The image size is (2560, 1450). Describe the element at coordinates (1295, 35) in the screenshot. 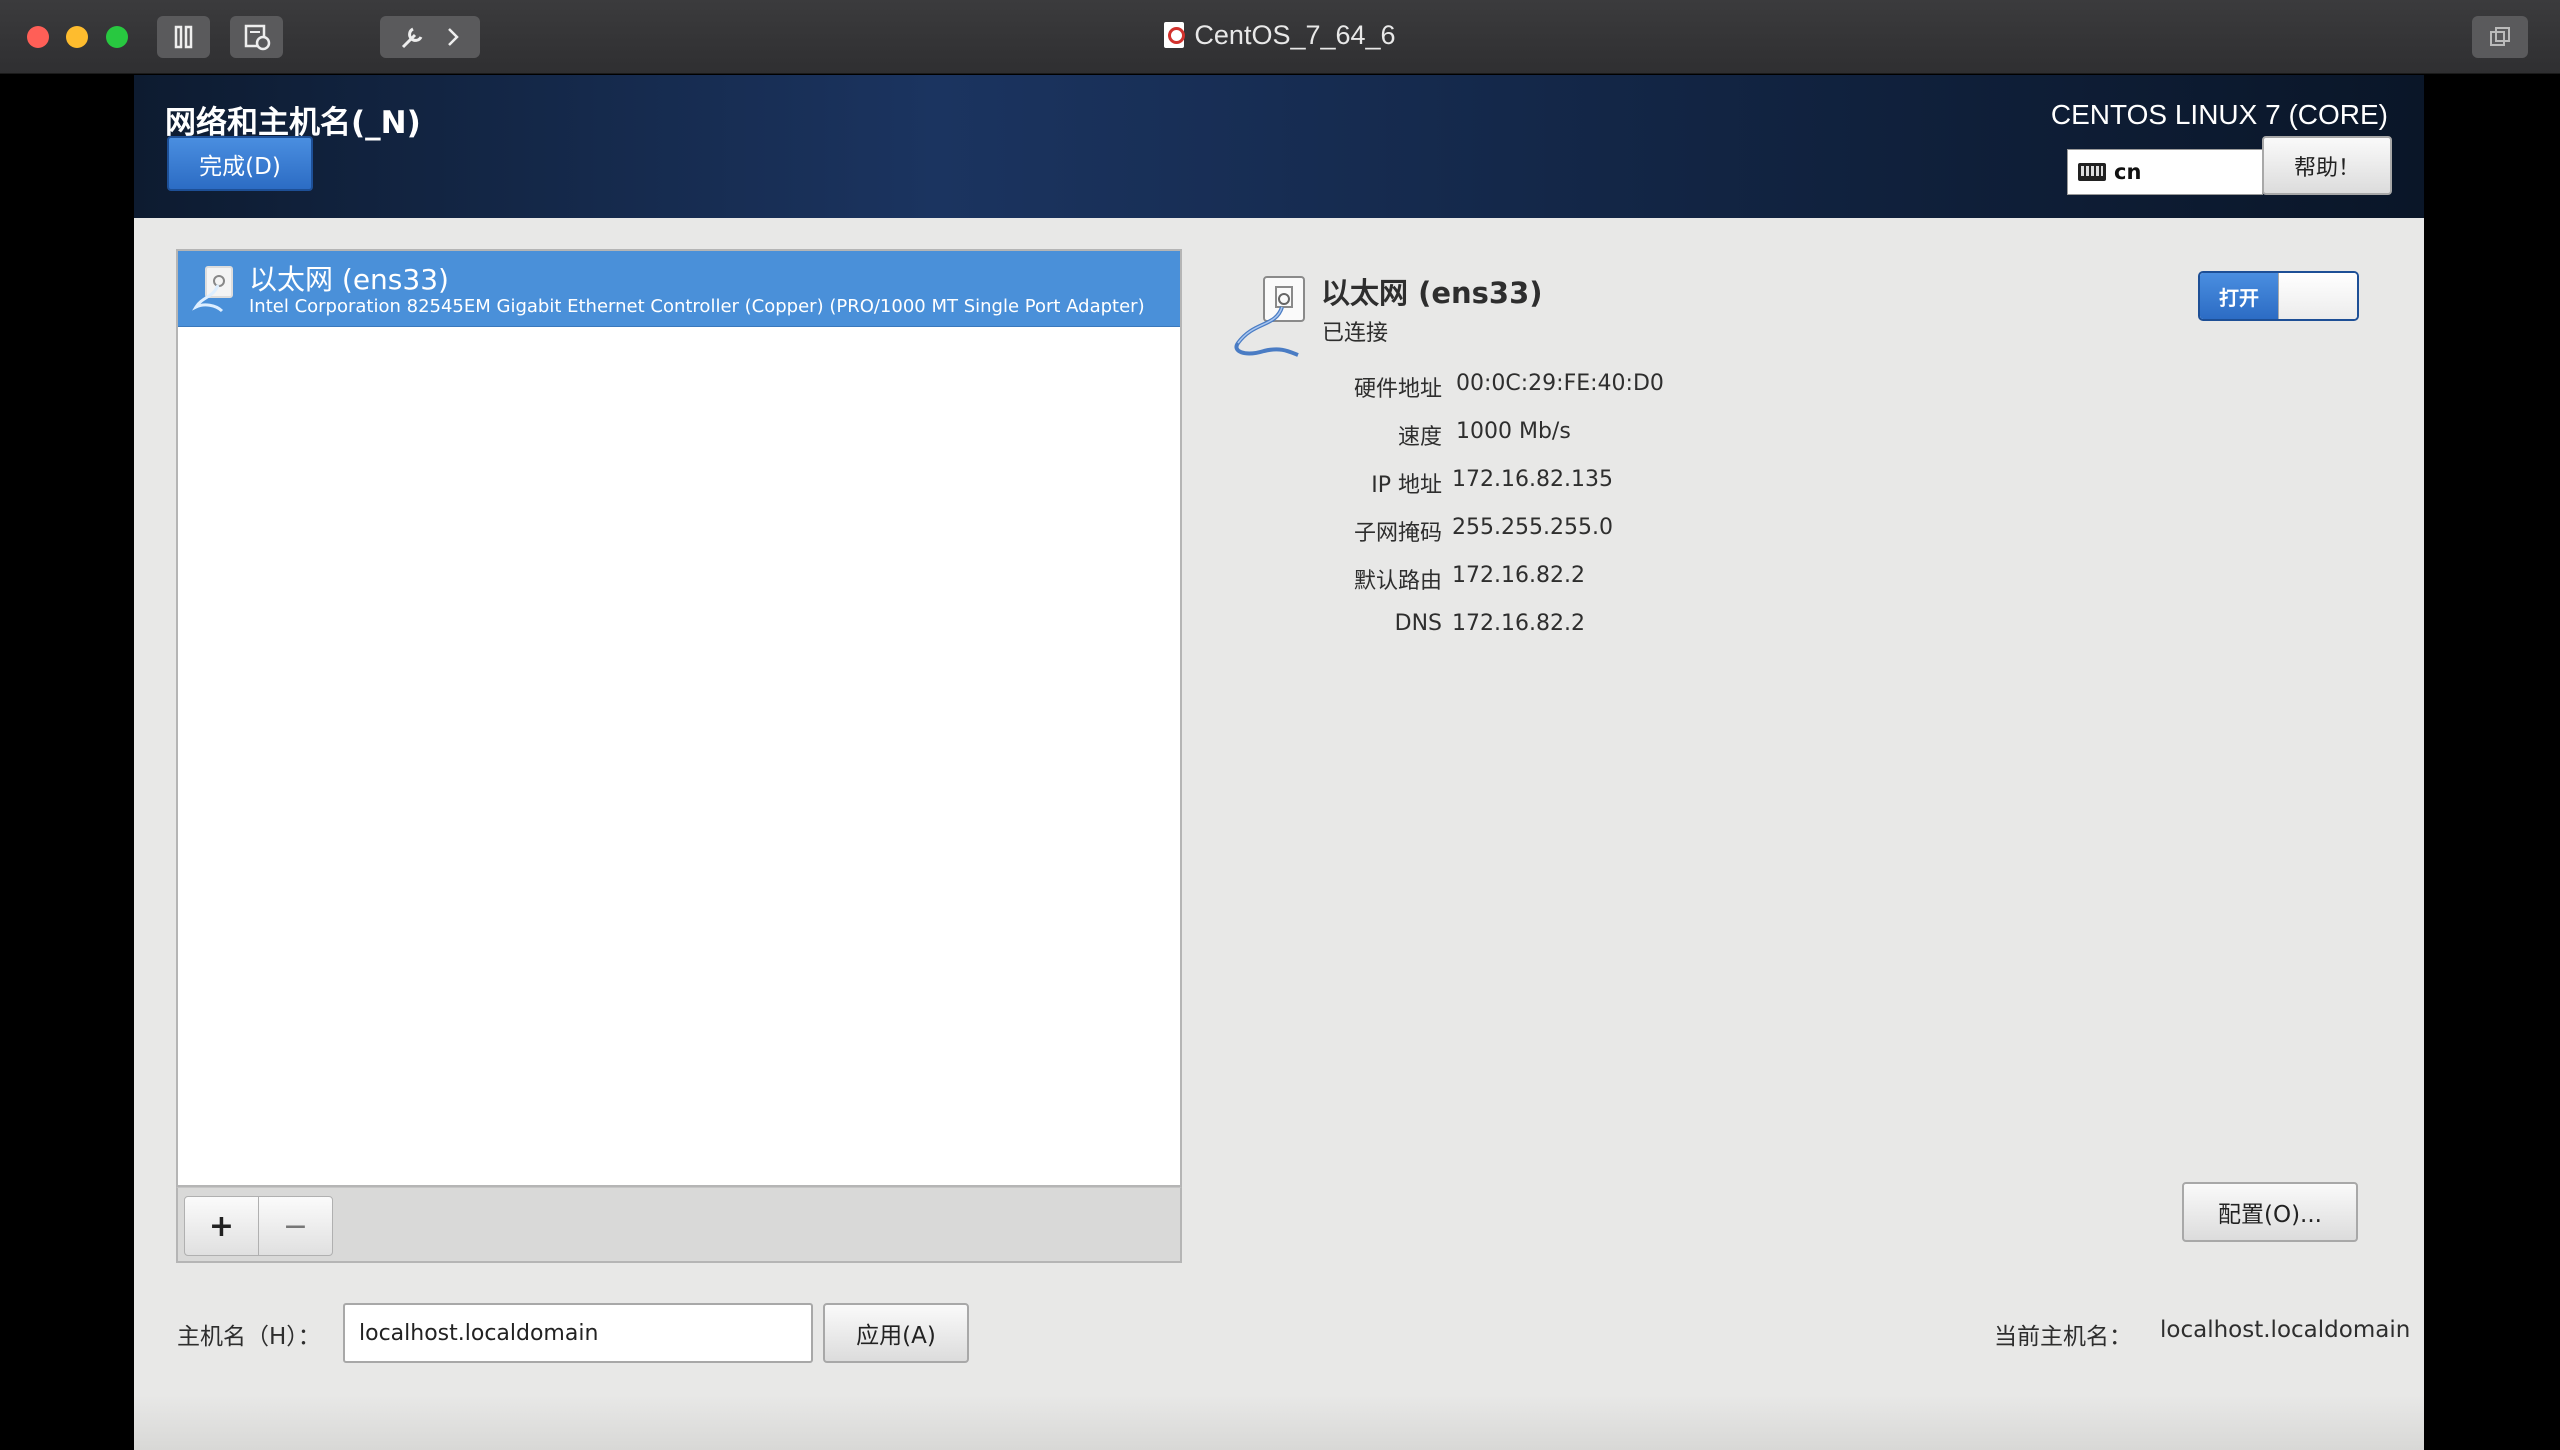

I see `window-title-text: CentOS_7_64_6` at that location.